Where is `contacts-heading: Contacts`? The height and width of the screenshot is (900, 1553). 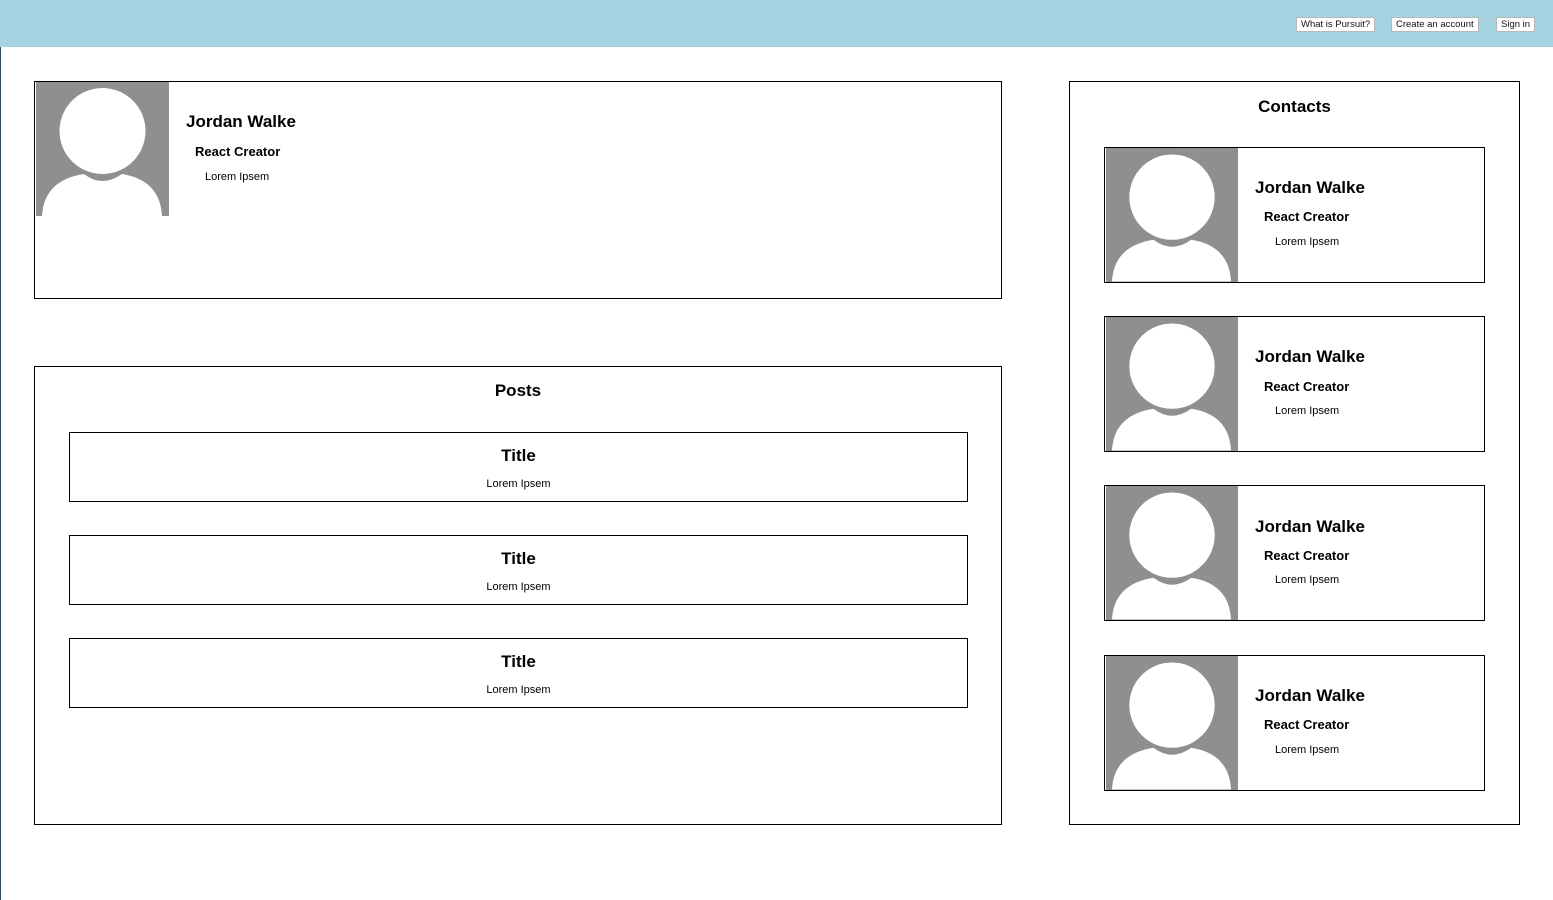 contacts-heading: Contacts is located at coordinates (1294, 106).